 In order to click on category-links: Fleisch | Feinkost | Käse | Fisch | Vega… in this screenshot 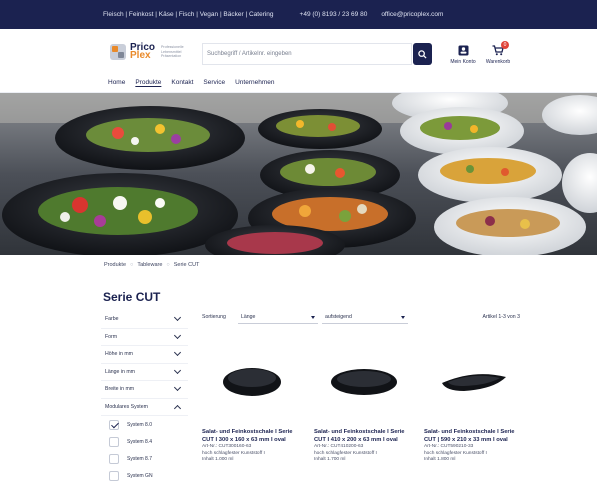, I will do `click(188, 14)`.